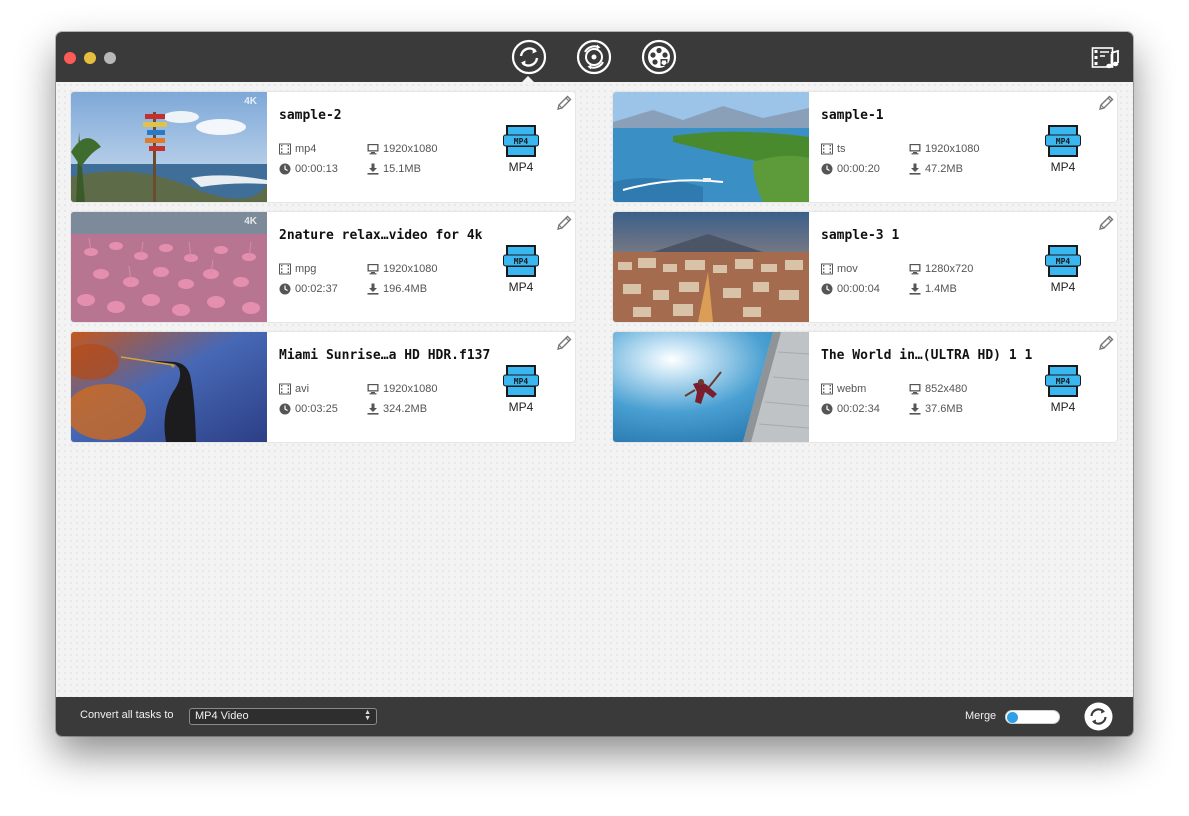 The width and height of the screenshot is (1189, 816). What do you see at coordinates (297, 269) in the screenshot?
I see `container-format: mpg` at bounding box center [297, 269].